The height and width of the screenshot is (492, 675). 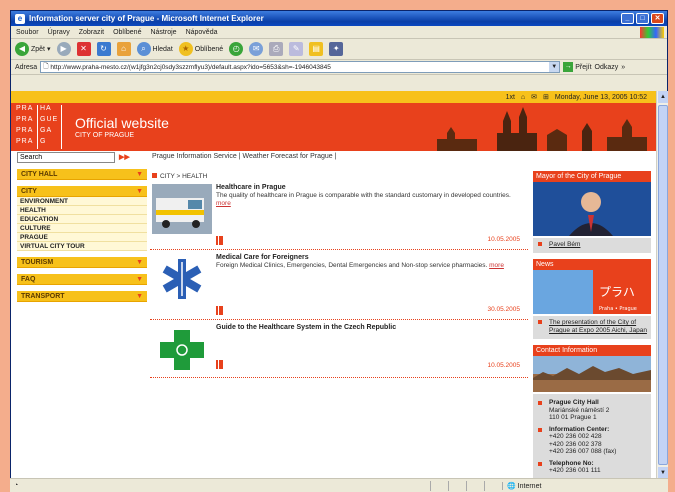 I want to click on submenu-item: PRAGUE, so click(x=82, y=237).